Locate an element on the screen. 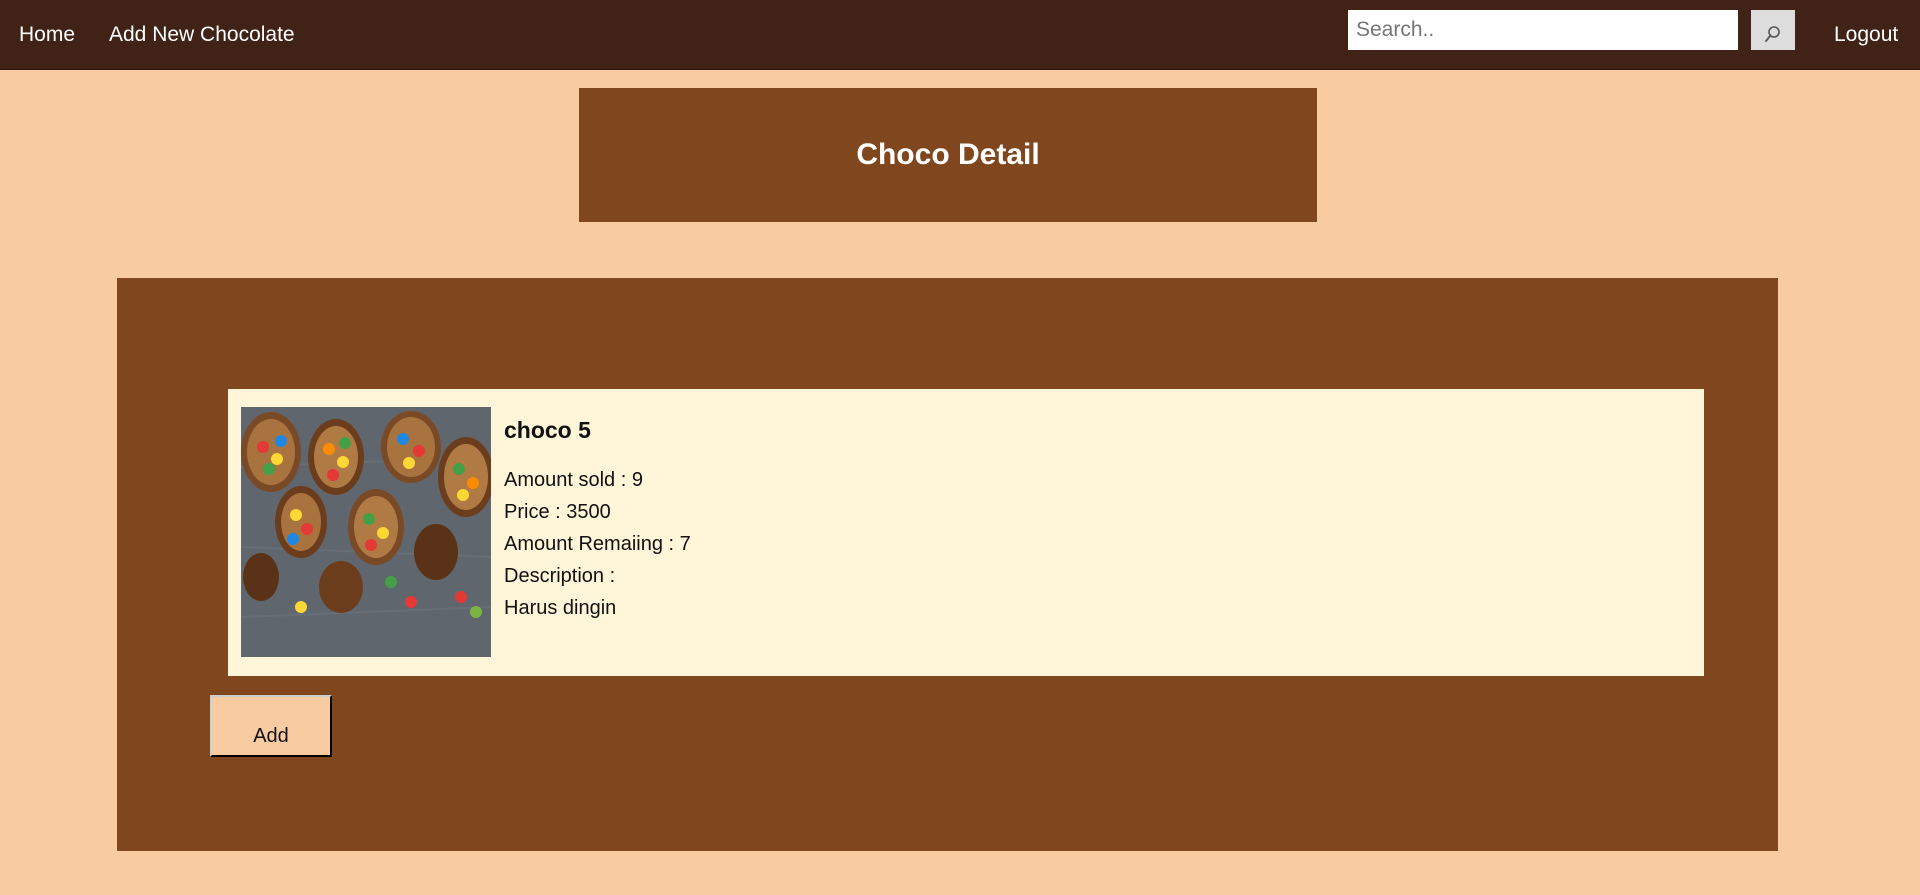  nav-logout-link: Logout is located at coordinates (1866, 34).